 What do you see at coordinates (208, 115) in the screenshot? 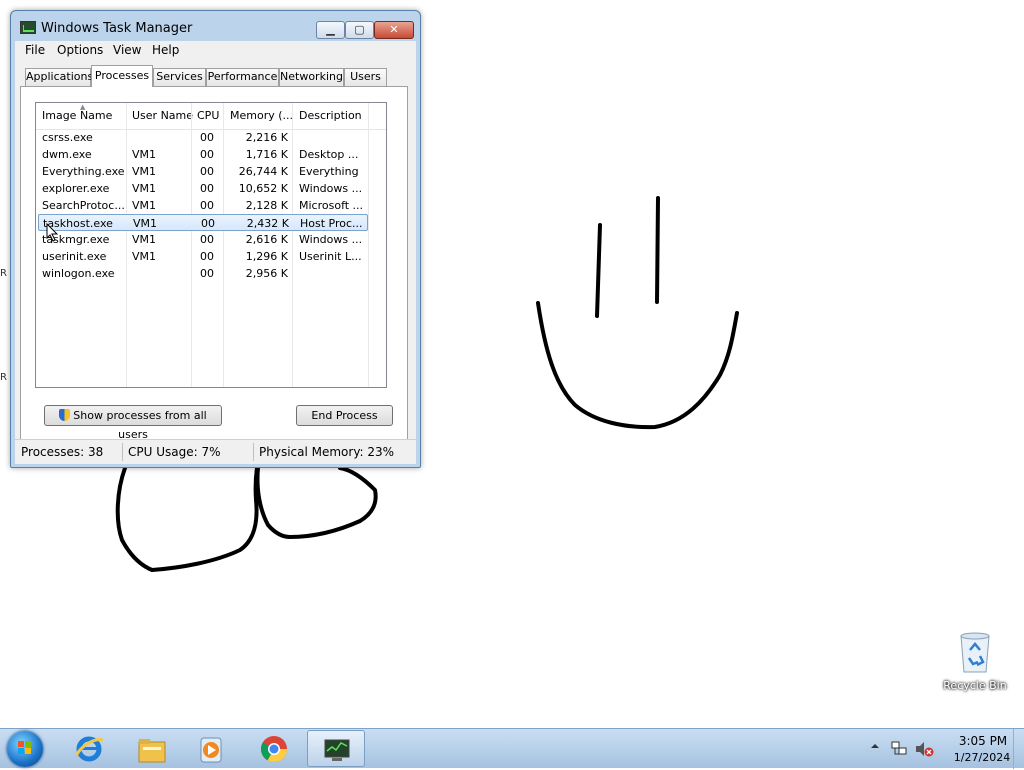
I see `column-cpu: CPU` at bounding box center [208, 115].